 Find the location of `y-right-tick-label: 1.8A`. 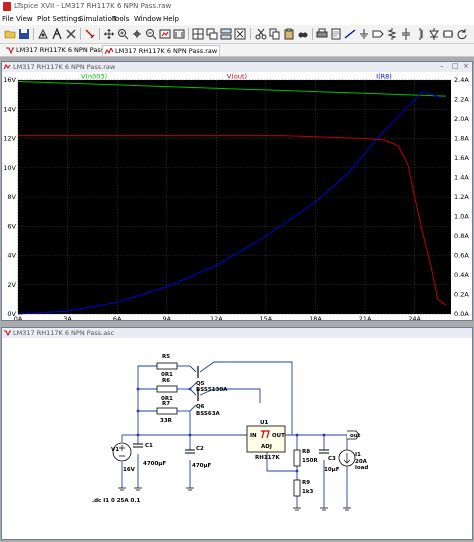

y-right-tick-label: 1.8A is located at coordinates (461, 139).